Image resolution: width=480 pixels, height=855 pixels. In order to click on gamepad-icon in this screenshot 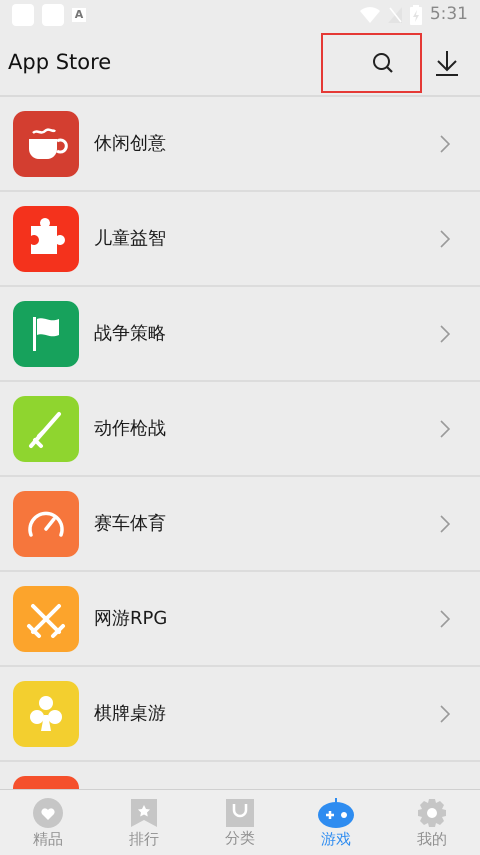, I will do `click(336, 813)`.